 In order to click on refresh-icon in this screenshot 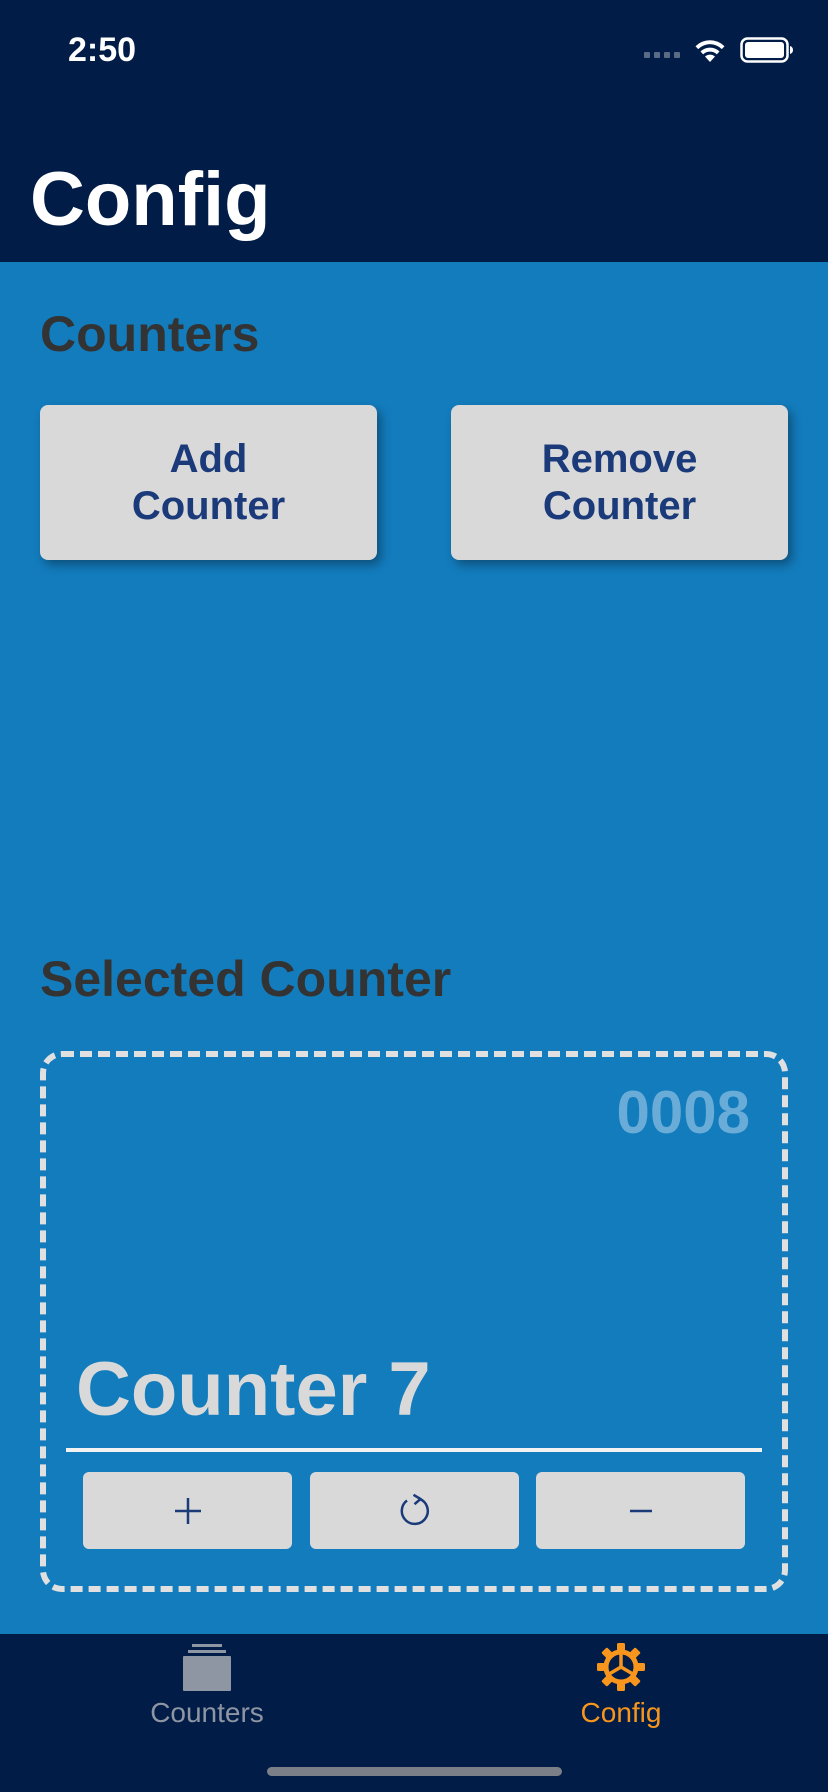, I will do `click(414, 1509)`.